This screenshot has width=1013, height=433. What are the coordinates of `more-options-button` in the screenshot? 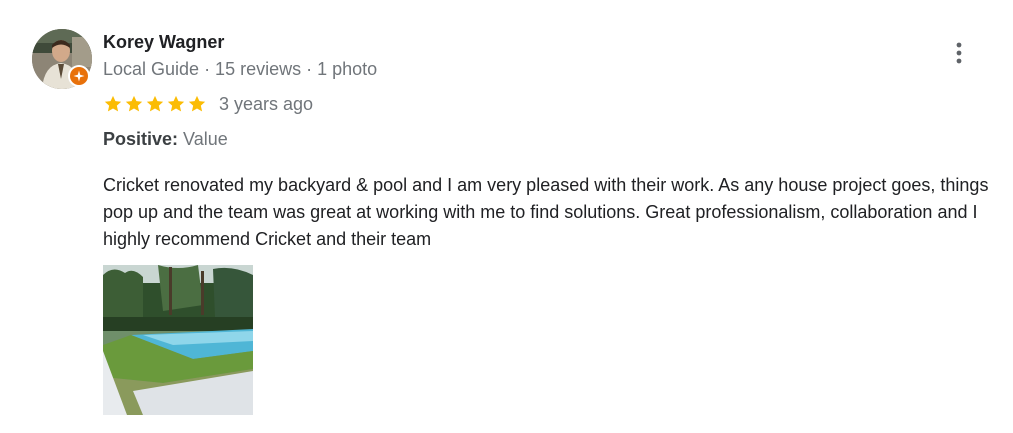 It's located at (959, 53).